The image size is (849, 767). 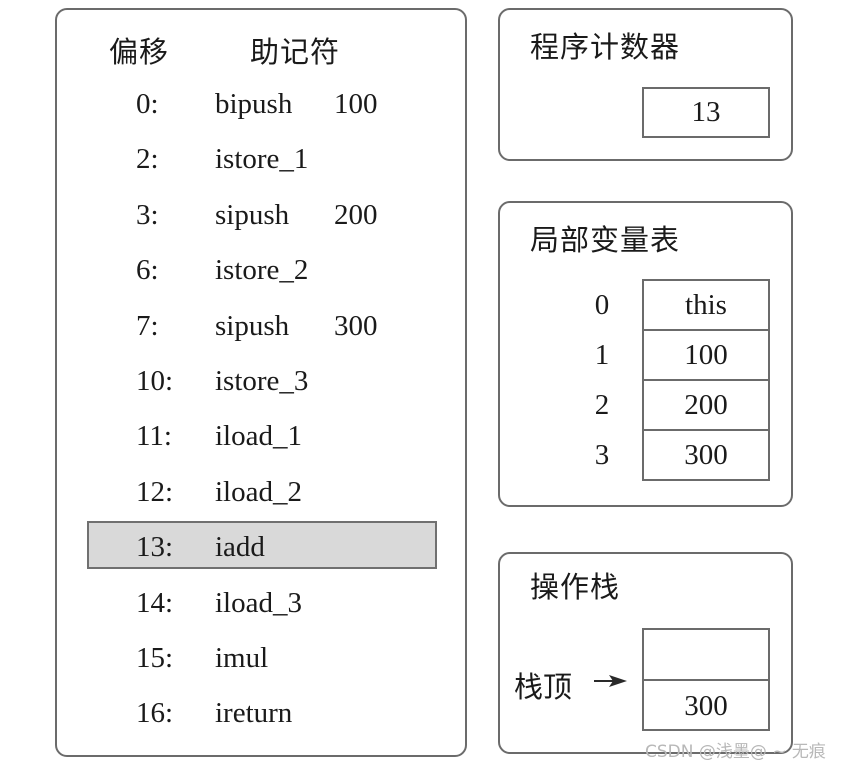 What do you see at coordinates (645, 84) in the screenshot?
I see `program-counter-panel: 程序计数器 13` at bounding box center [645, 84].